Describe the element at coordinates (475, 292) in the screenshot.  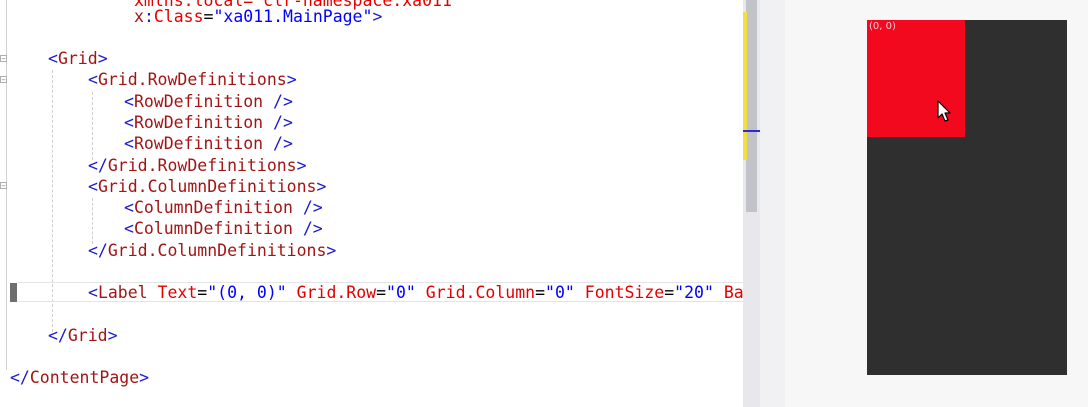
I see `code-token: Grid.Column` at that location.